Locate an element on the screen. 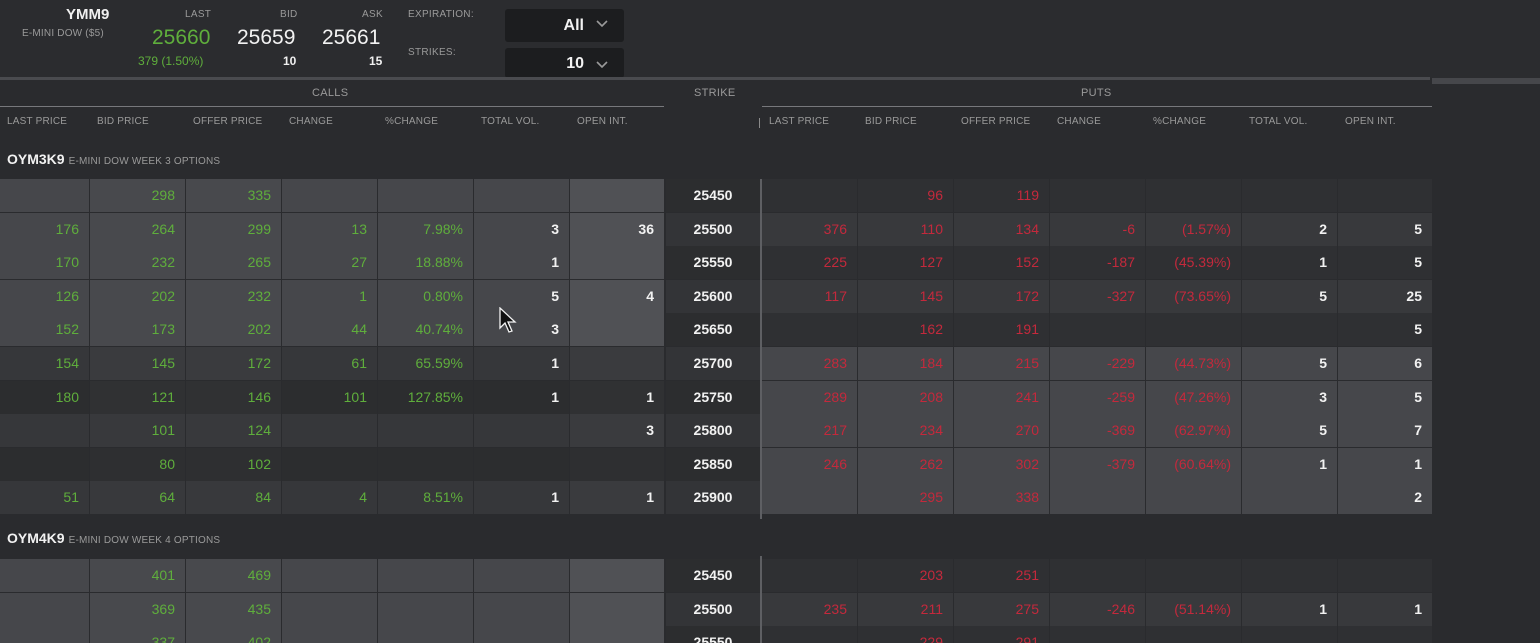 This screenshot has width=1540, height=643. call-offer-price-cell: 124 is located at coordinates (233, 431).